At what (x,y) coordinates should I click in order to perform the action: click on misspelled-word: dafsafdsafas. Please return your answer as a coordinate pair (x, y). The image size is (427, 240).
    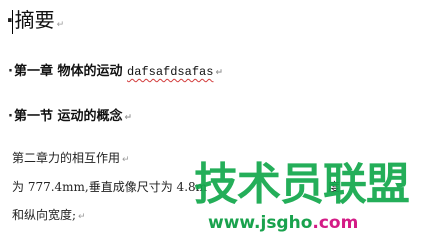
    Looking at the image, I should click on (170, 72).